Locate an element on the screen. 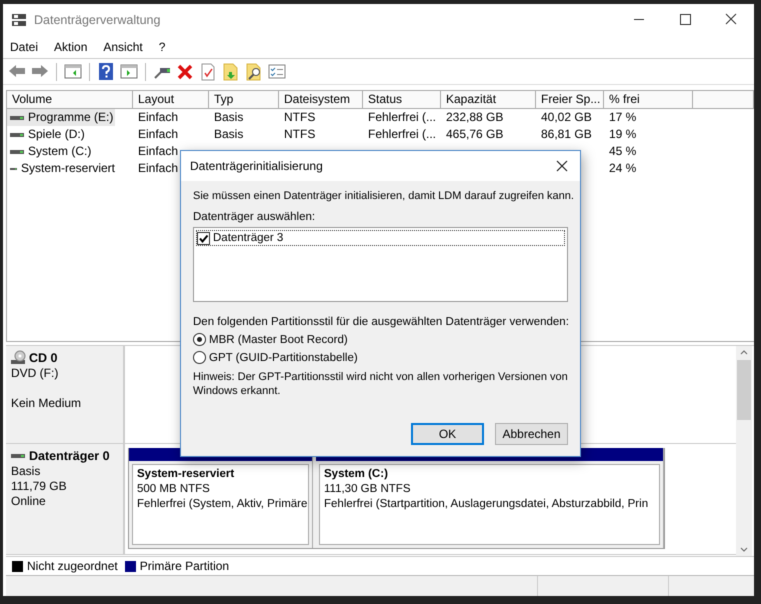  disk-name: Datenträger 0 is located at coordinates (69, 456).